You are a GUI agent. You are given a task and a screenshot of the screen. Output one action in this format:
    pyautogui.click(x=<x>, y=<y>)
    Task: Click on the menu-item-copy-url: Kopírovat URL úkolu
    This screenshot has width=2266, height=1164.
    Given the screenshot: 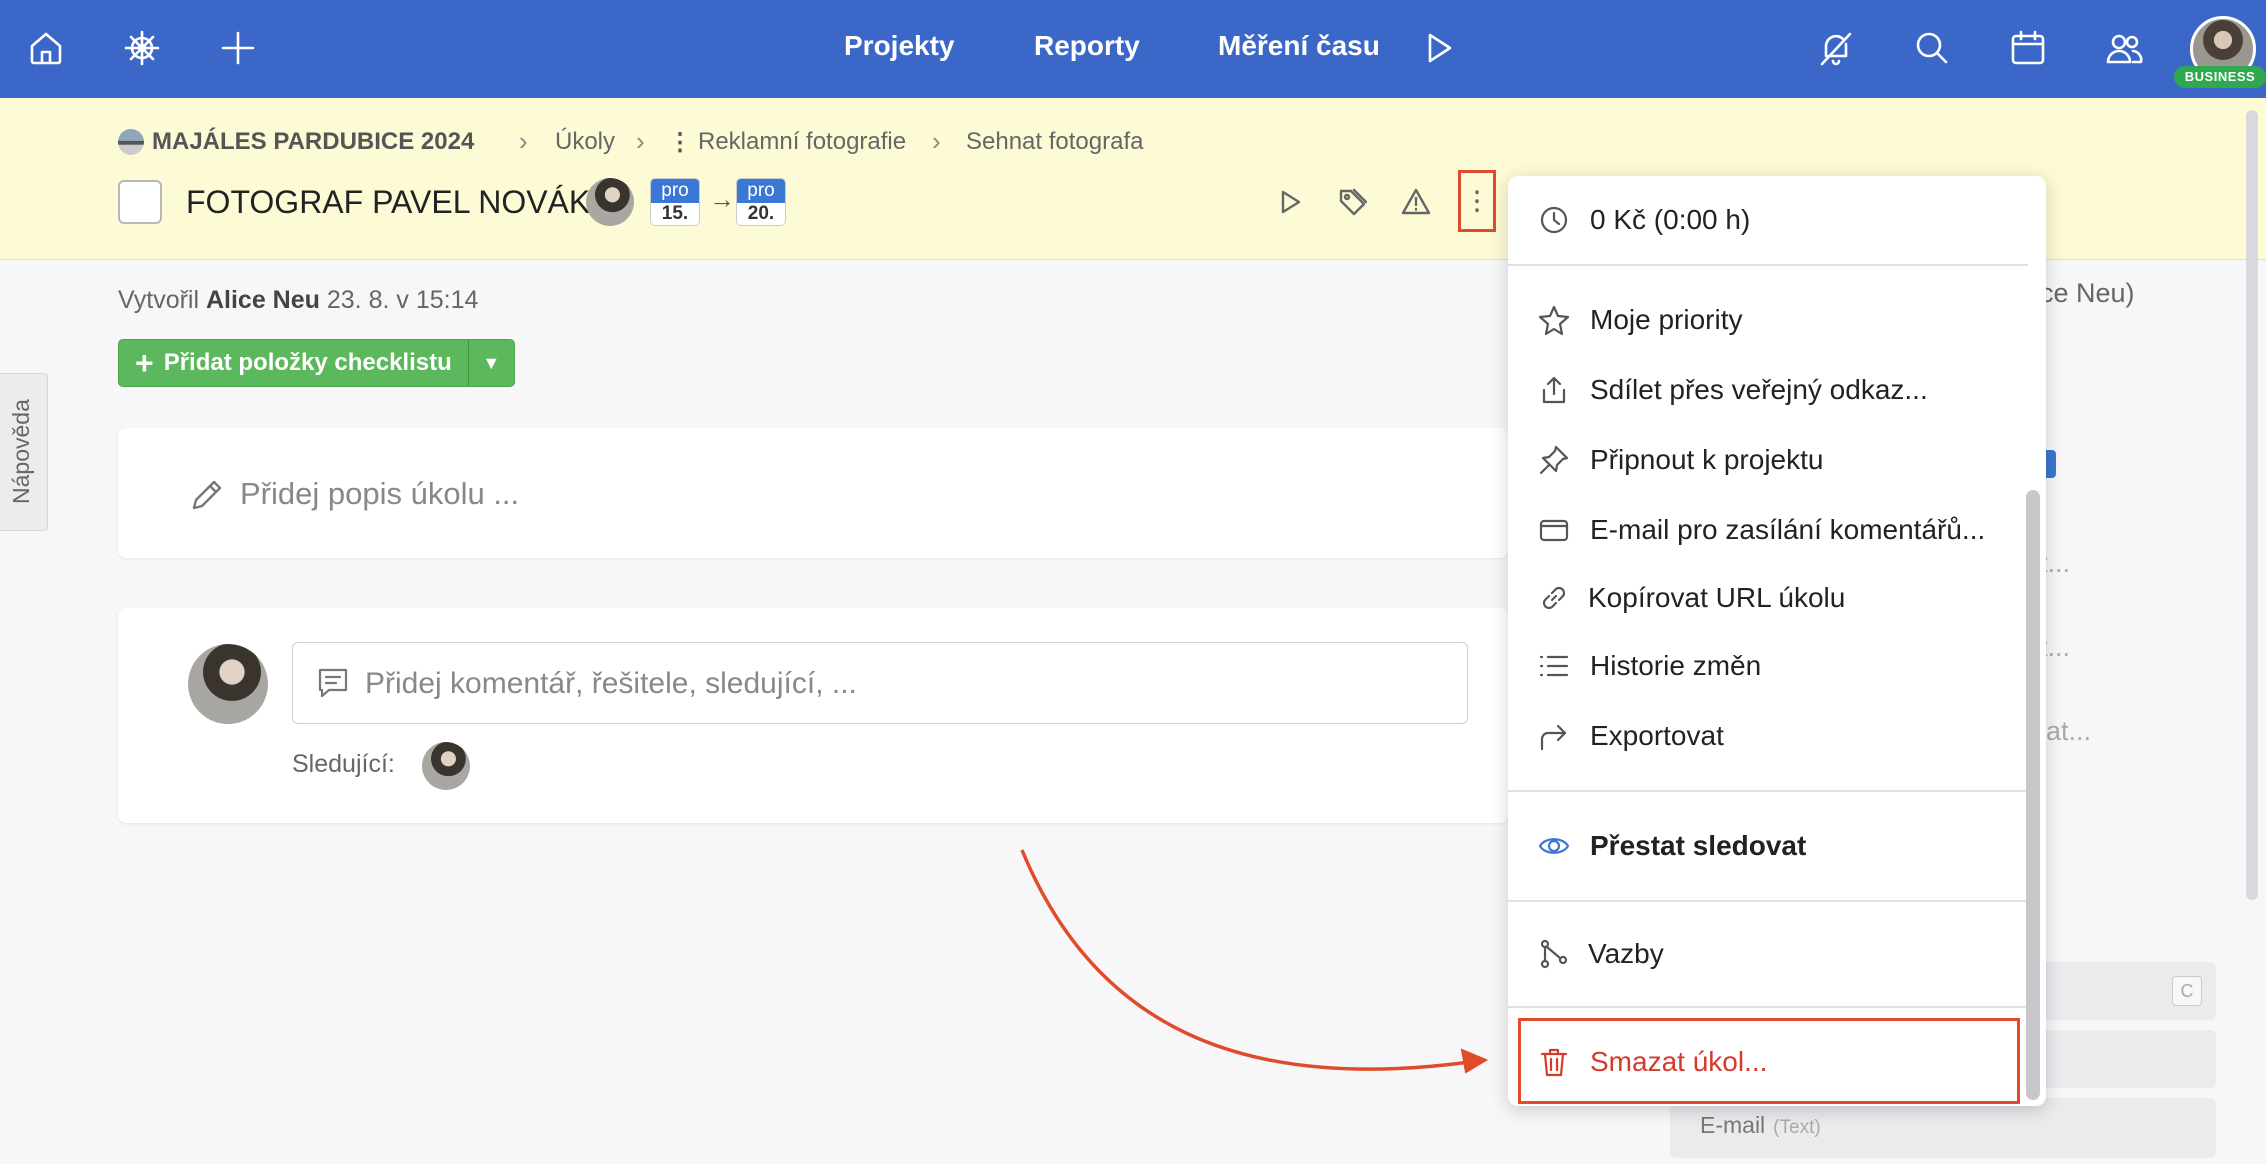 What is the action you would take?
    pyautogui.click(x=1763, y=598)
    